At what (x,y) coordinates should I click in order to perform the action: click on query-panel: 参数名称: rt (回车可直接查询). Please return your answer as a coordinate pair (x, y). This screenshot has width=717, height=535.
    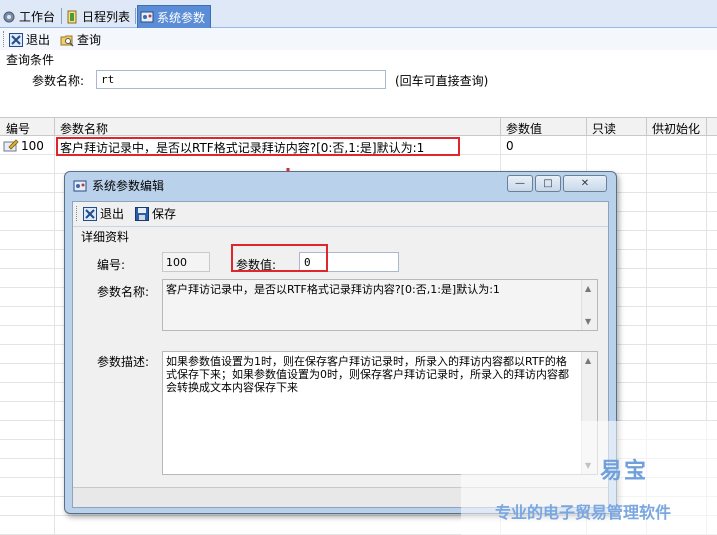
    Looking at the image, I should click on (358, 91).